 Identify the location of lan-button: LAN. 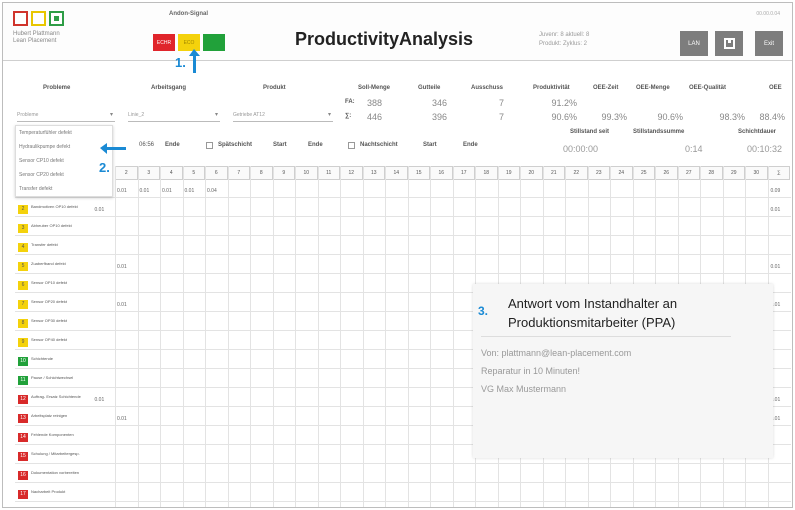
(694, 43).